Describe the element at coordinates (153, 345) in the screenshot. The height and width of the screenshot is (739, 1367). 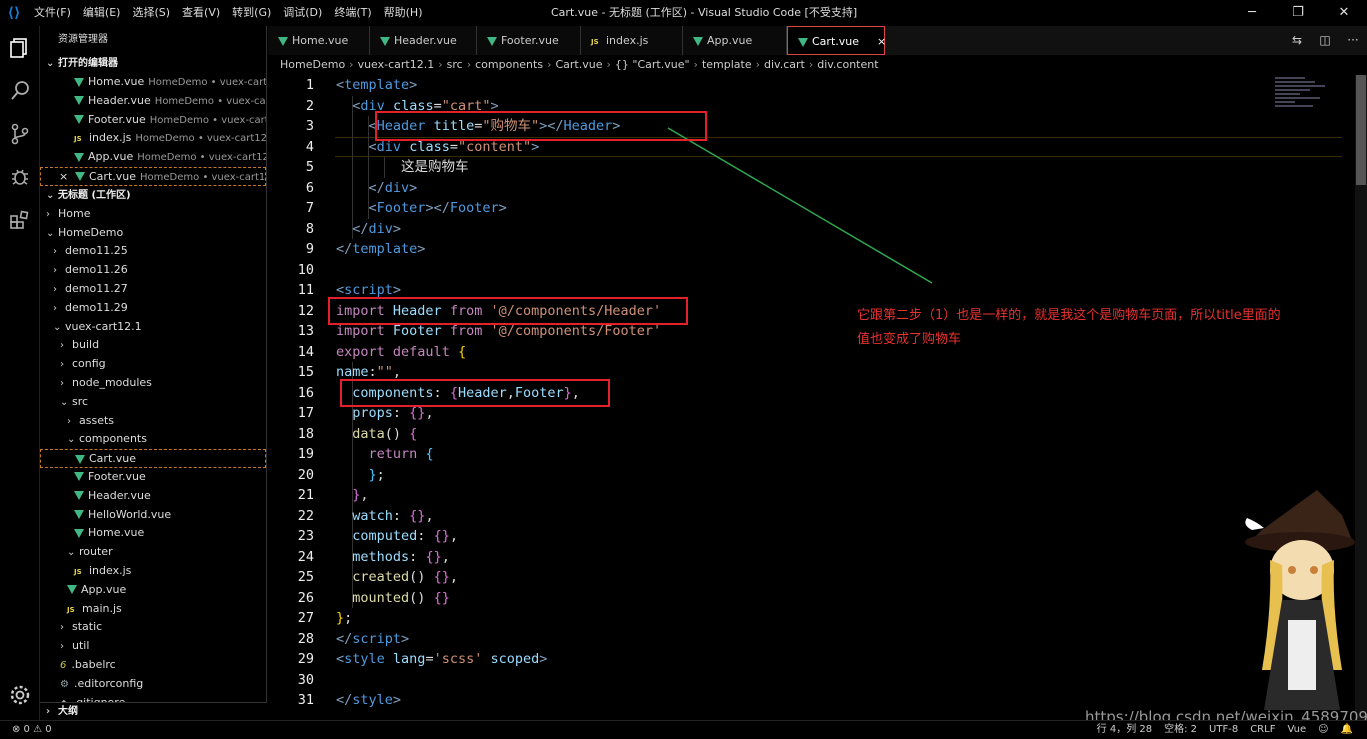
I see `tree-folder: › build` at that location.